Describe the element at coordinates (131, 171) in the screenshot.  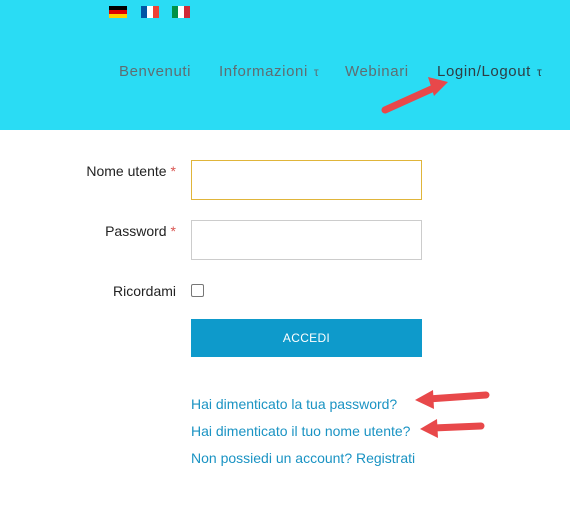
I see `username-label: Nome utente *` at that location.